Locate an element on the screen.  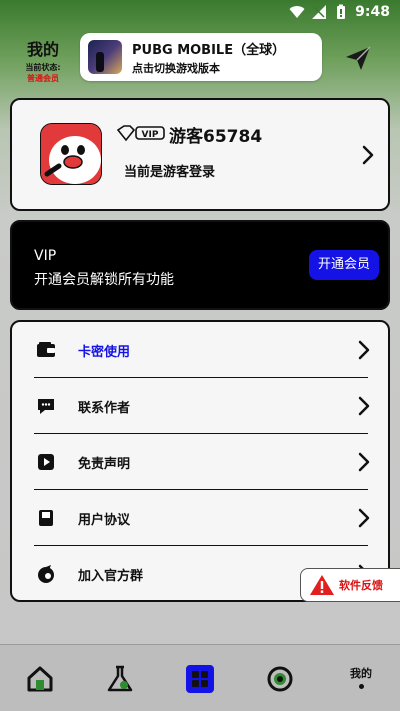
apps-icon is located at coordinates (200, 679).